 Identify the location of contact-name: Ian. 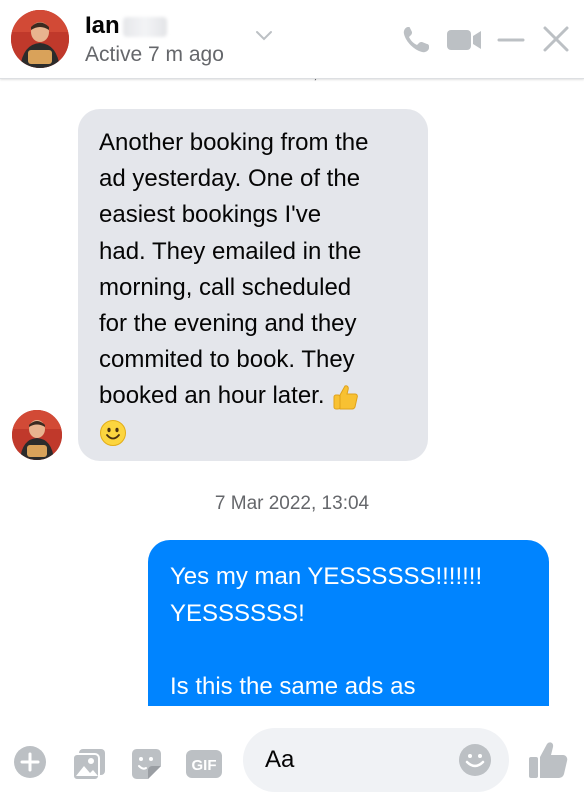
(102, 26).